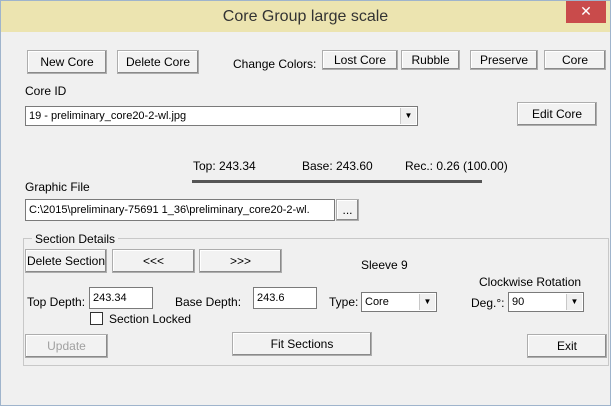 The image size is (611, 406). I want to click on window-title: Core Group large scale, so click(305, 16).